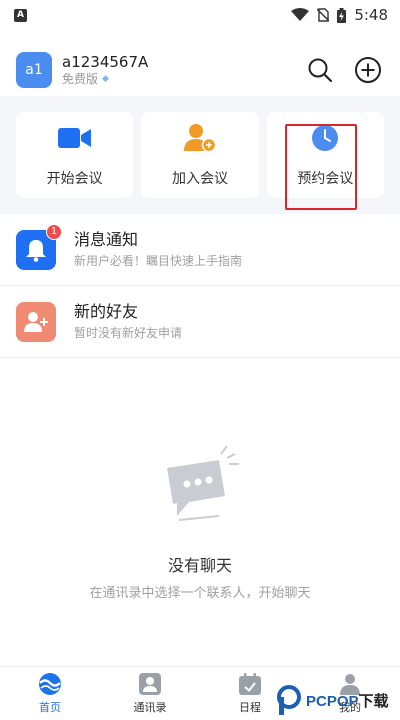 Image resolution: width=400 pixels, height=720 pixels. I want to click on join-meeting-button: 加入会议, so click(200, 155).